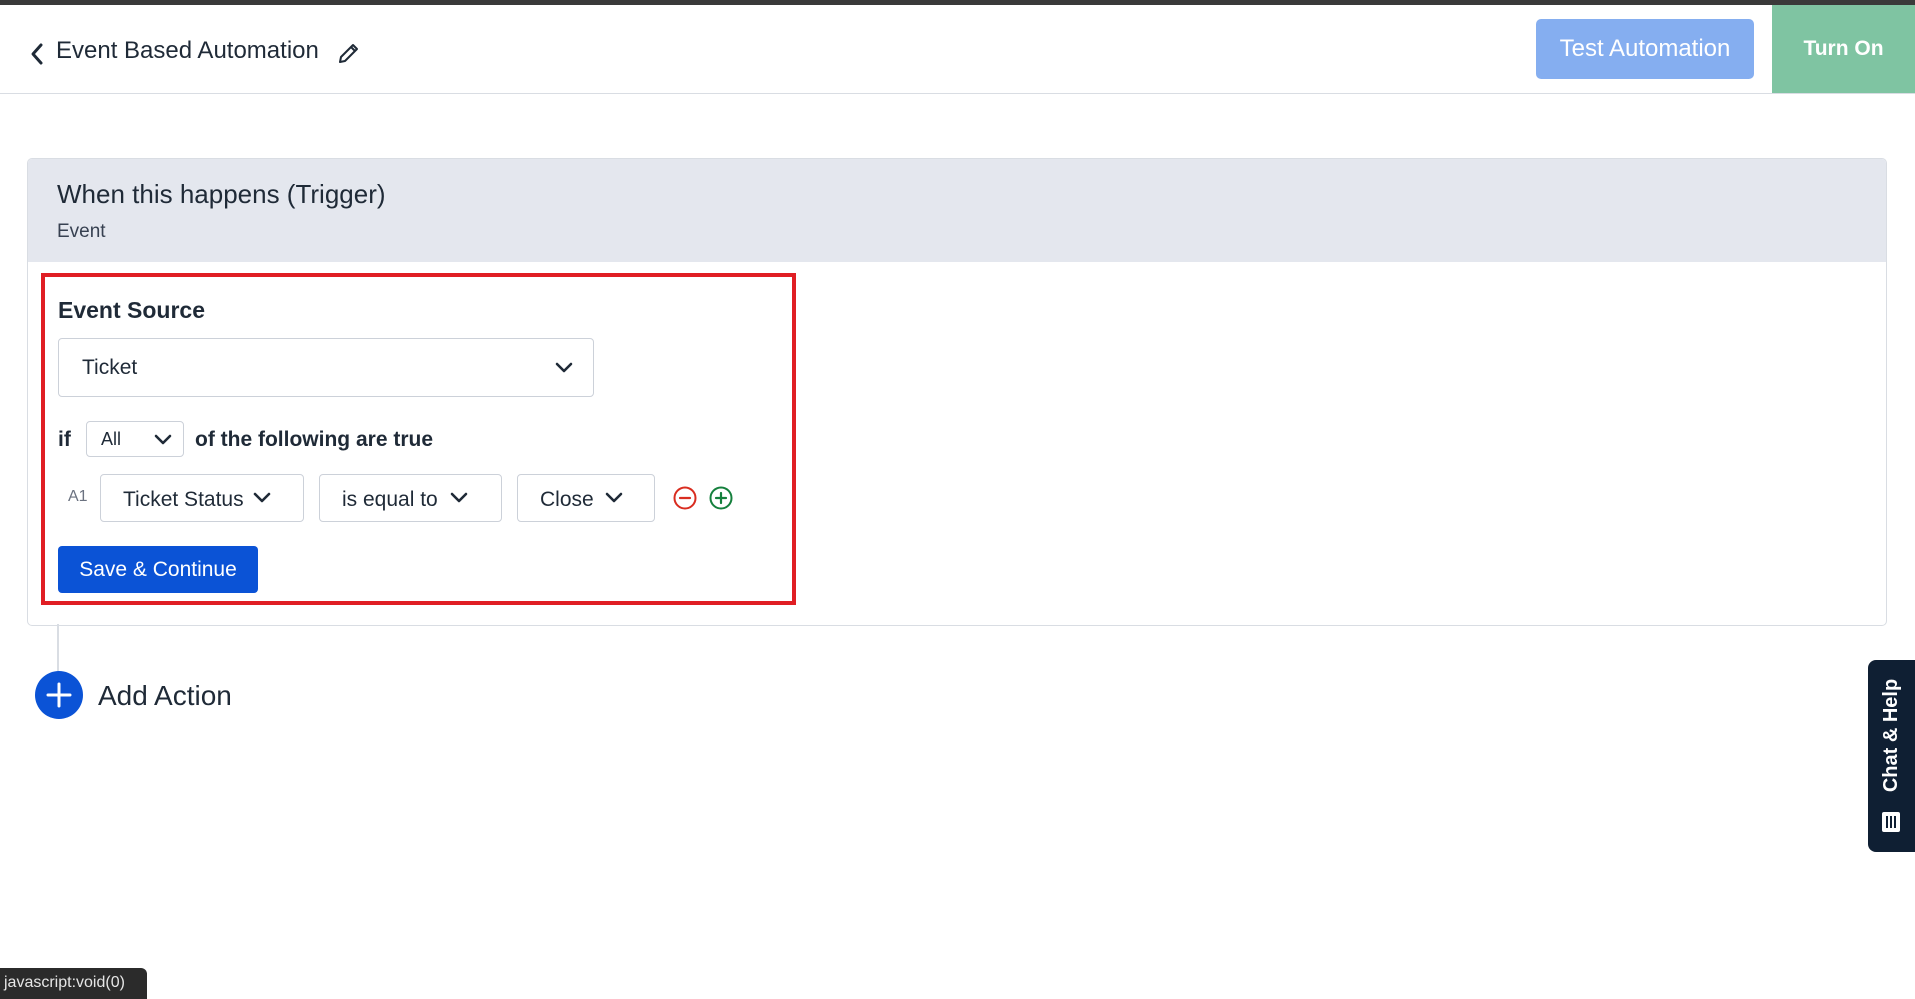  I want to click on event-source-label: Event Source, so click(131, 310).